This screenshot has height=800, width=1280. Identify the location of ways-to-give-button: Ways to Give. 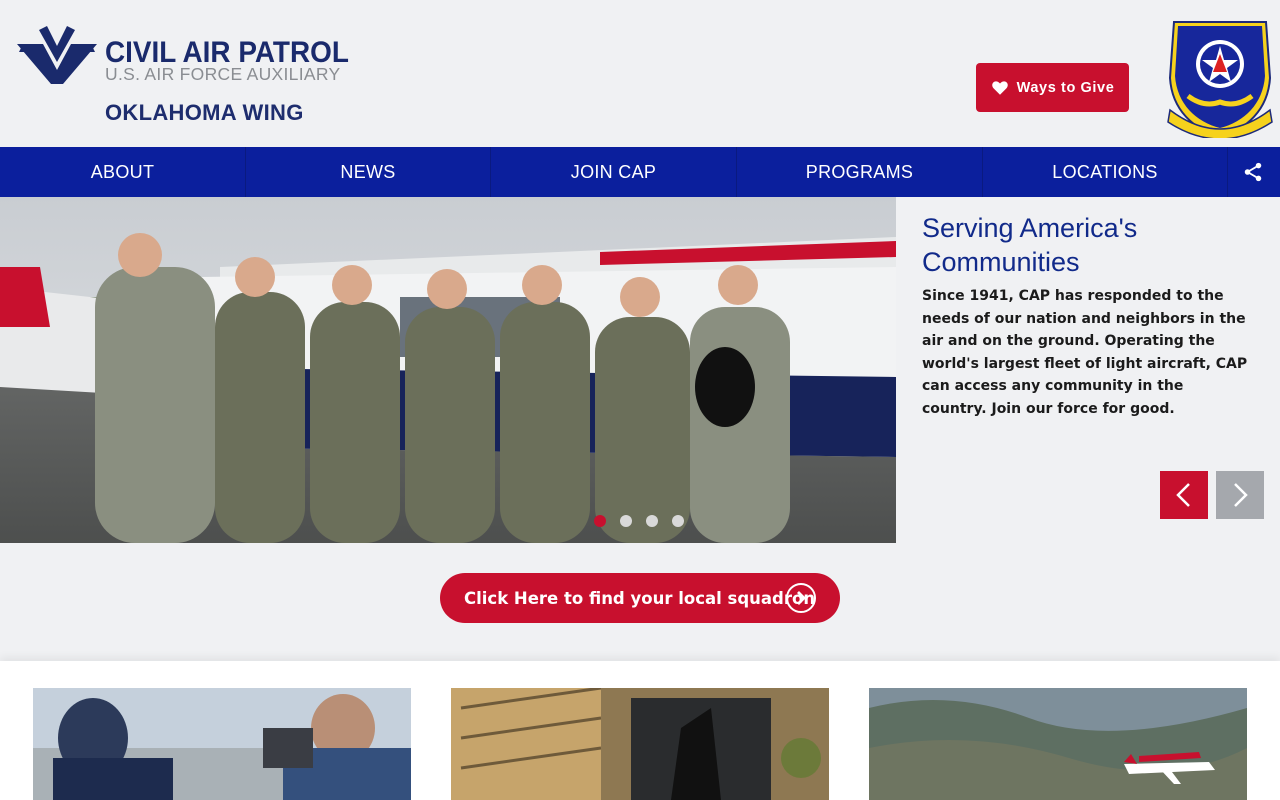
(1052, 87).